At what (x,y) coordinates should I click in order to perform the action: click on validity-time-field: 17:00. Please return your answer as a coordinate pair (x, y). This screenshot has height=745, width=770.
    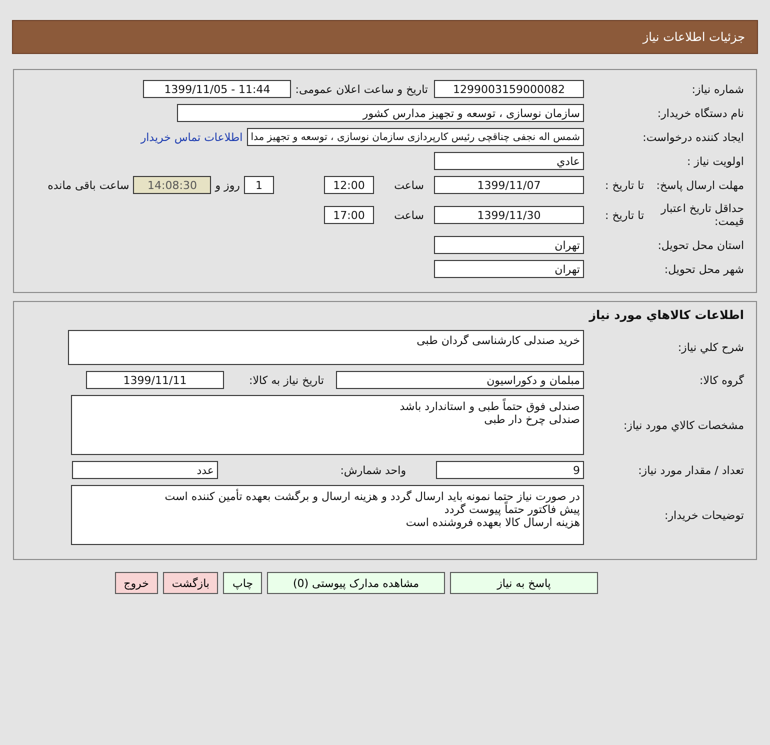
    Looking at the image, I should click on (349, 215).